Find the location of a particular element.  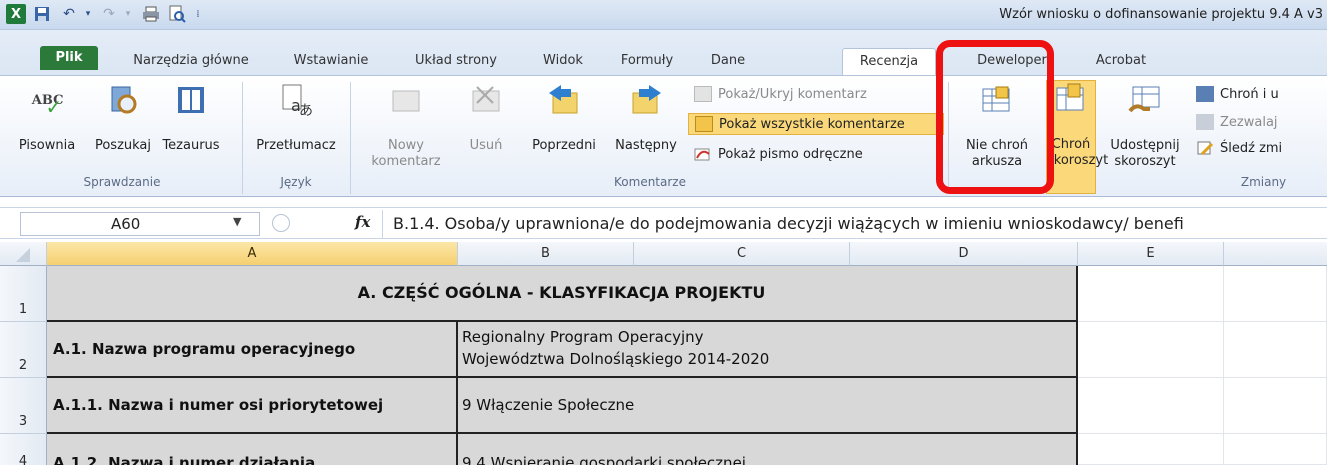

delete-comment-button: Usuń is located at coordinates (486, 117).